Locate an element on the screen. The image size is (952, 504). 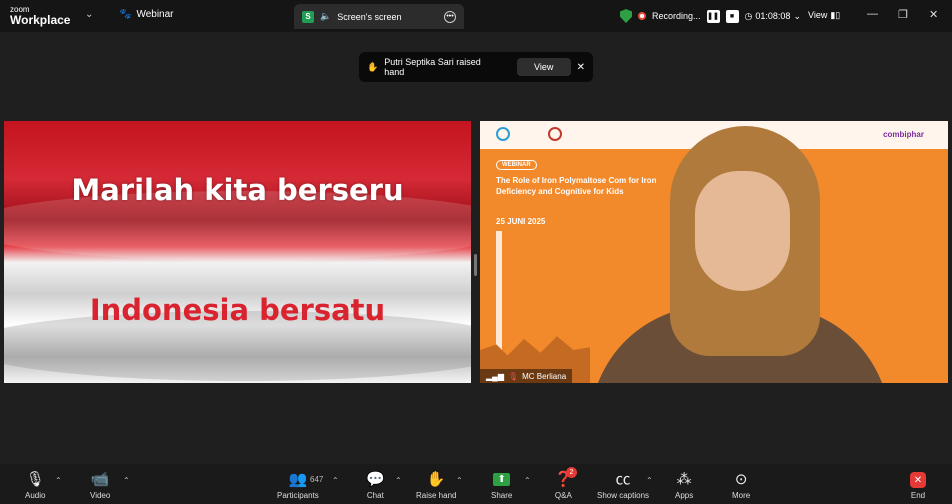
apps-button: ⁂ Apps is located at coordinates (684, 485).